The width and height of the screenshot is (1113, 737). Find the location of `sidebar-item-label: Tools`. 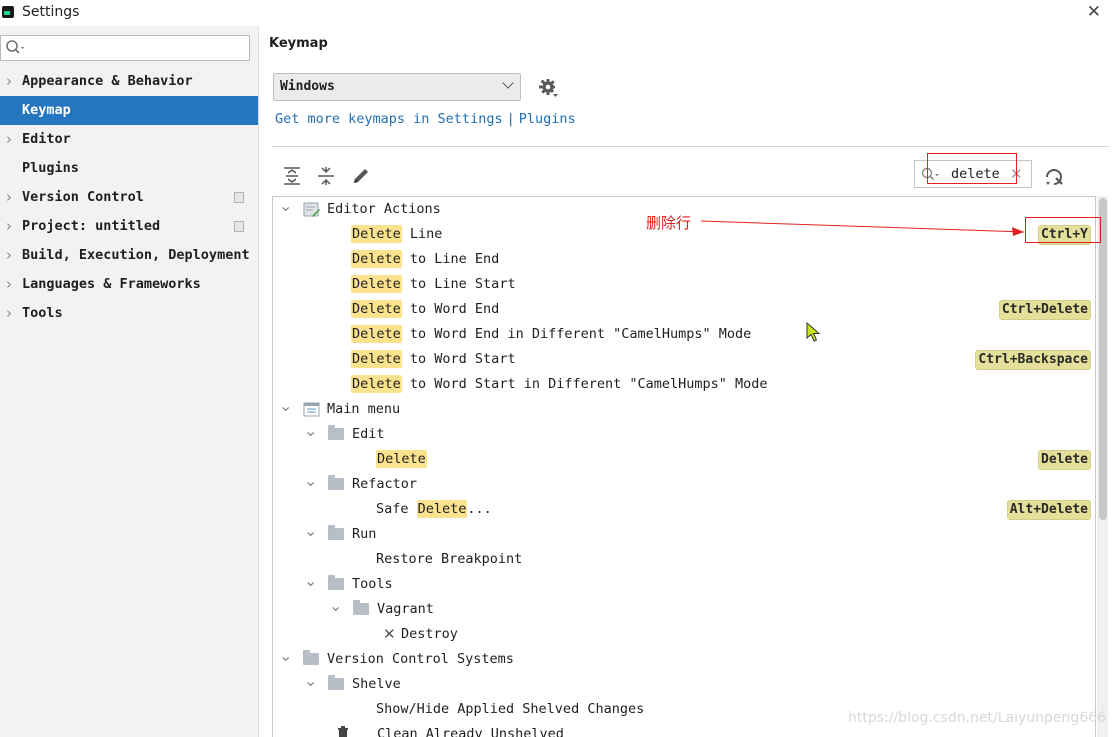

sidebar-item-label: Tools is located at coordinates (42, 313).